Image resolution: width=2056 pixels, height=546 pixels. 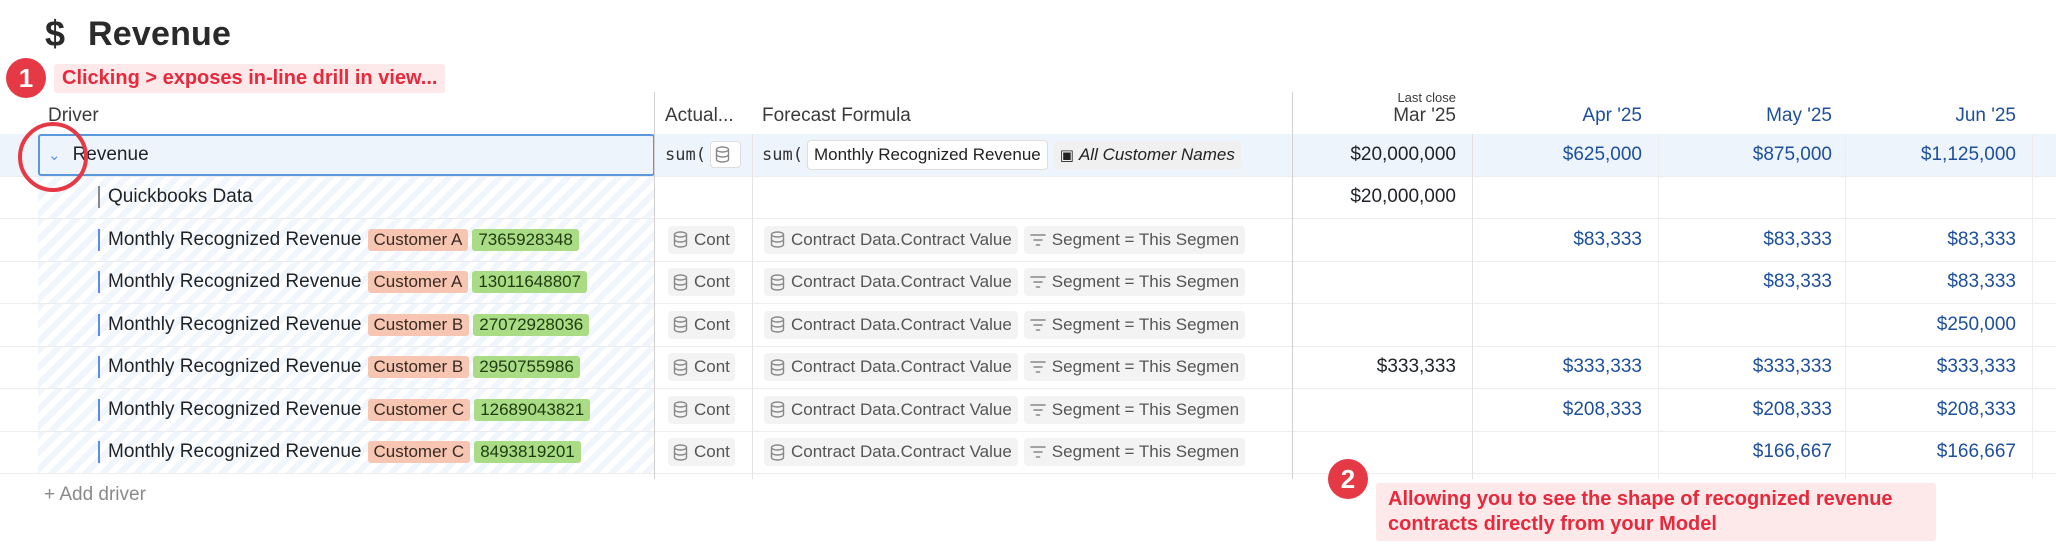 What do you see at coordinates (1561, 116) in the screenshot?
I see `col-header-apr: Apr '25` at bounding box center [1561, 116].